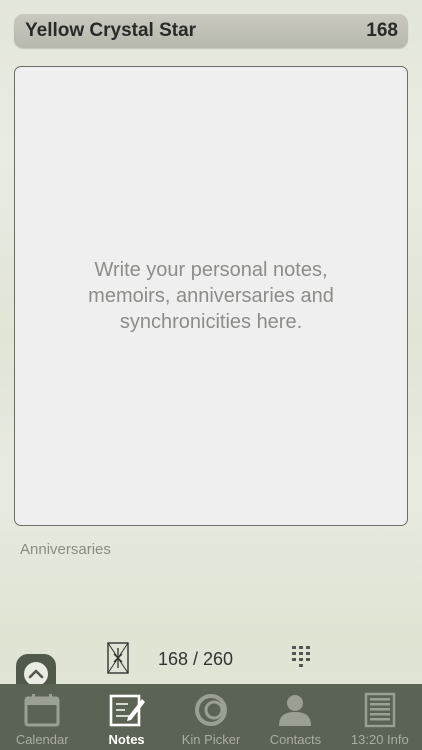 The image size is (422, 750). What do you see at coordinates (65, 549) in the screenshot?
I see `anniversaries-label: Anniversaries` at bounding box center [65, 549].